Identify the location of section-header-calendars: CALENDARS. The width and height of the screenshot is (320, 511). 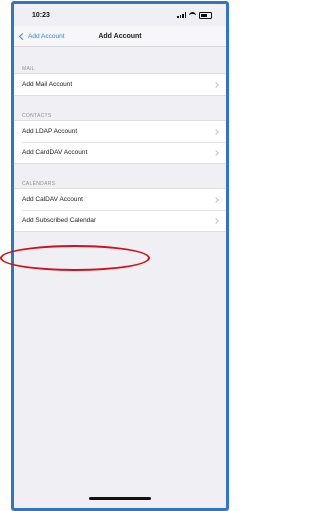
(39, 184).